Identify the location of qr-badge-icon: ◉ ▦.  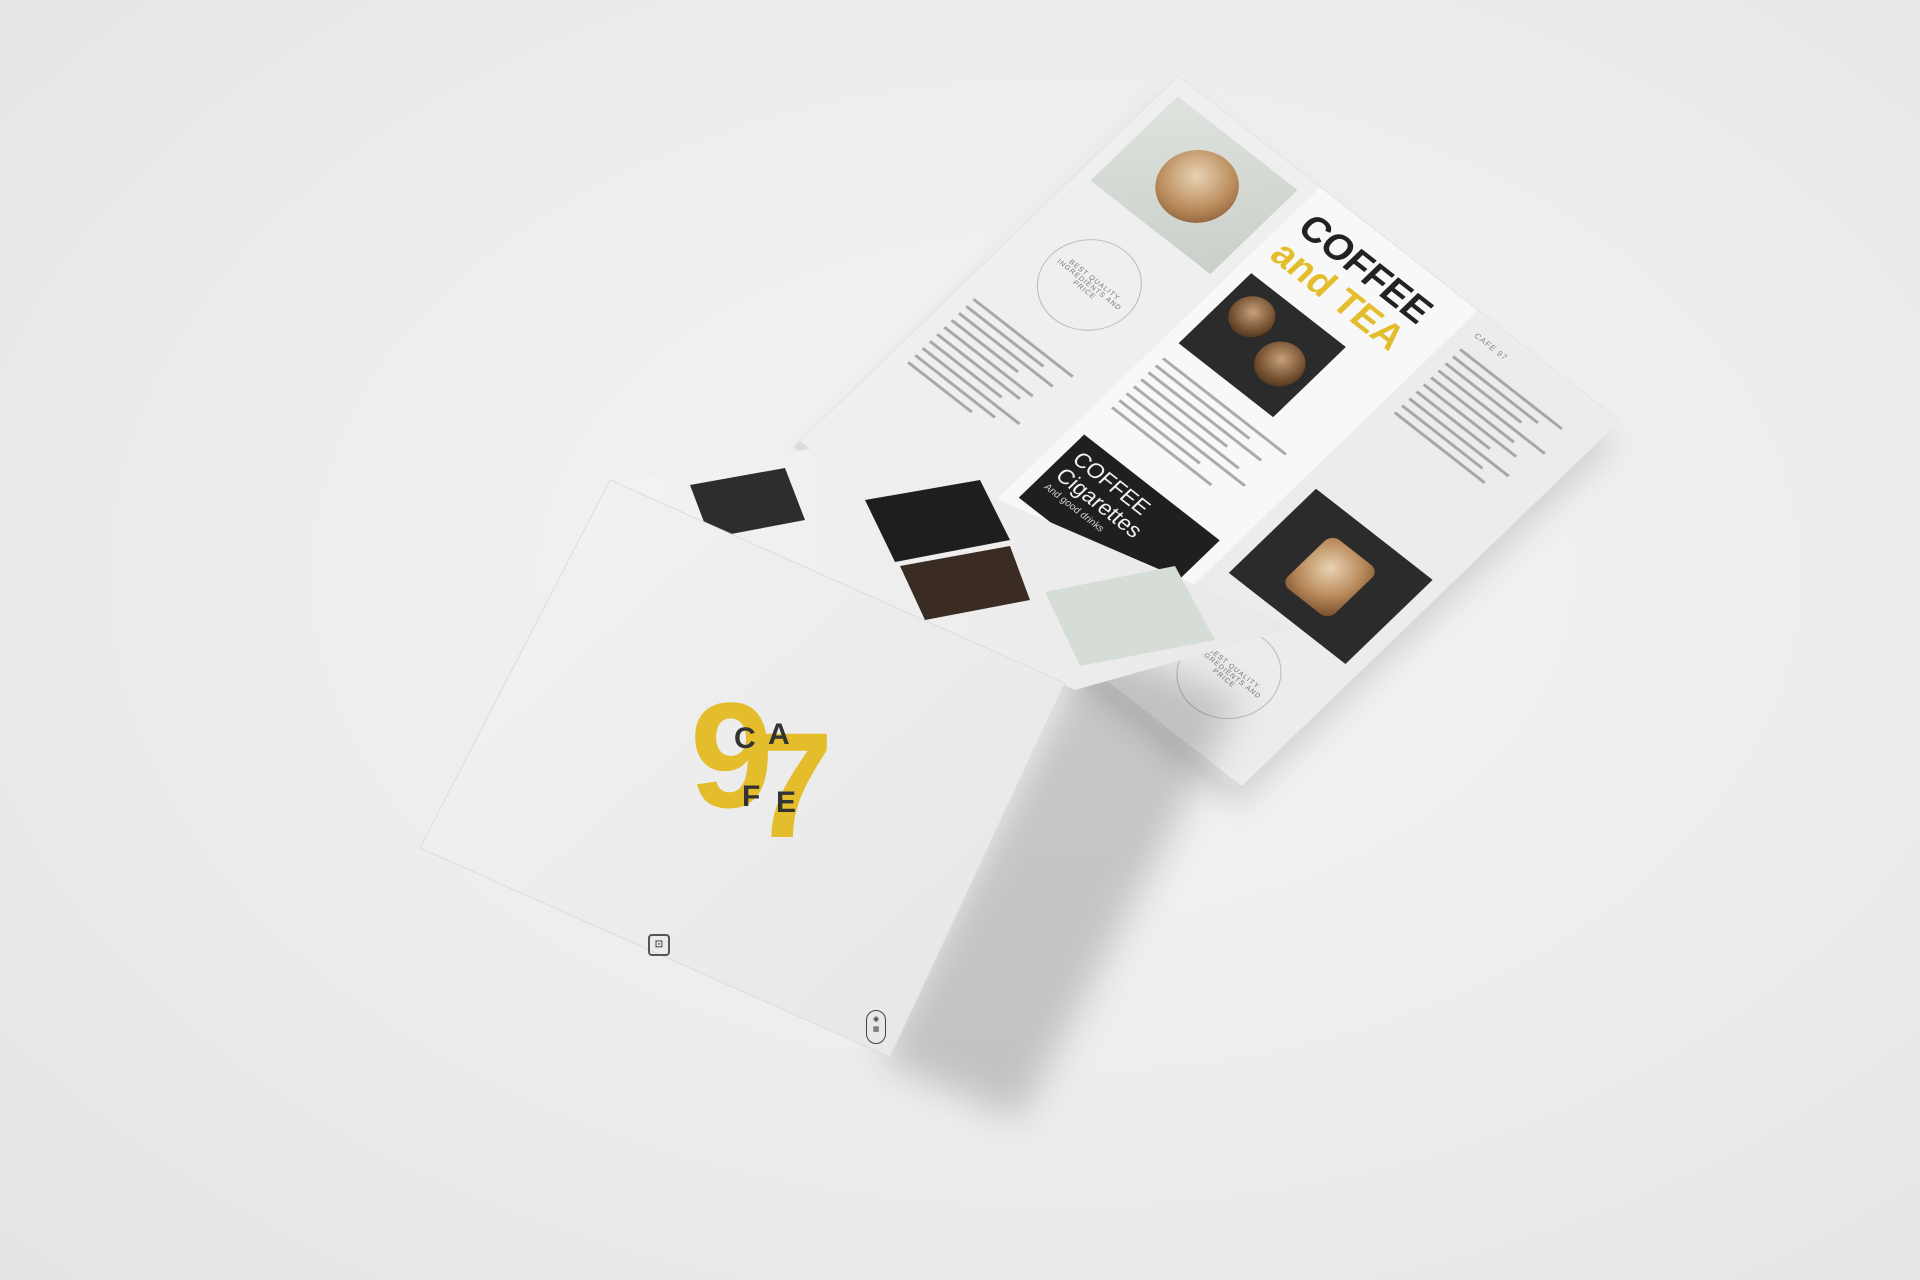
(876, 1027).